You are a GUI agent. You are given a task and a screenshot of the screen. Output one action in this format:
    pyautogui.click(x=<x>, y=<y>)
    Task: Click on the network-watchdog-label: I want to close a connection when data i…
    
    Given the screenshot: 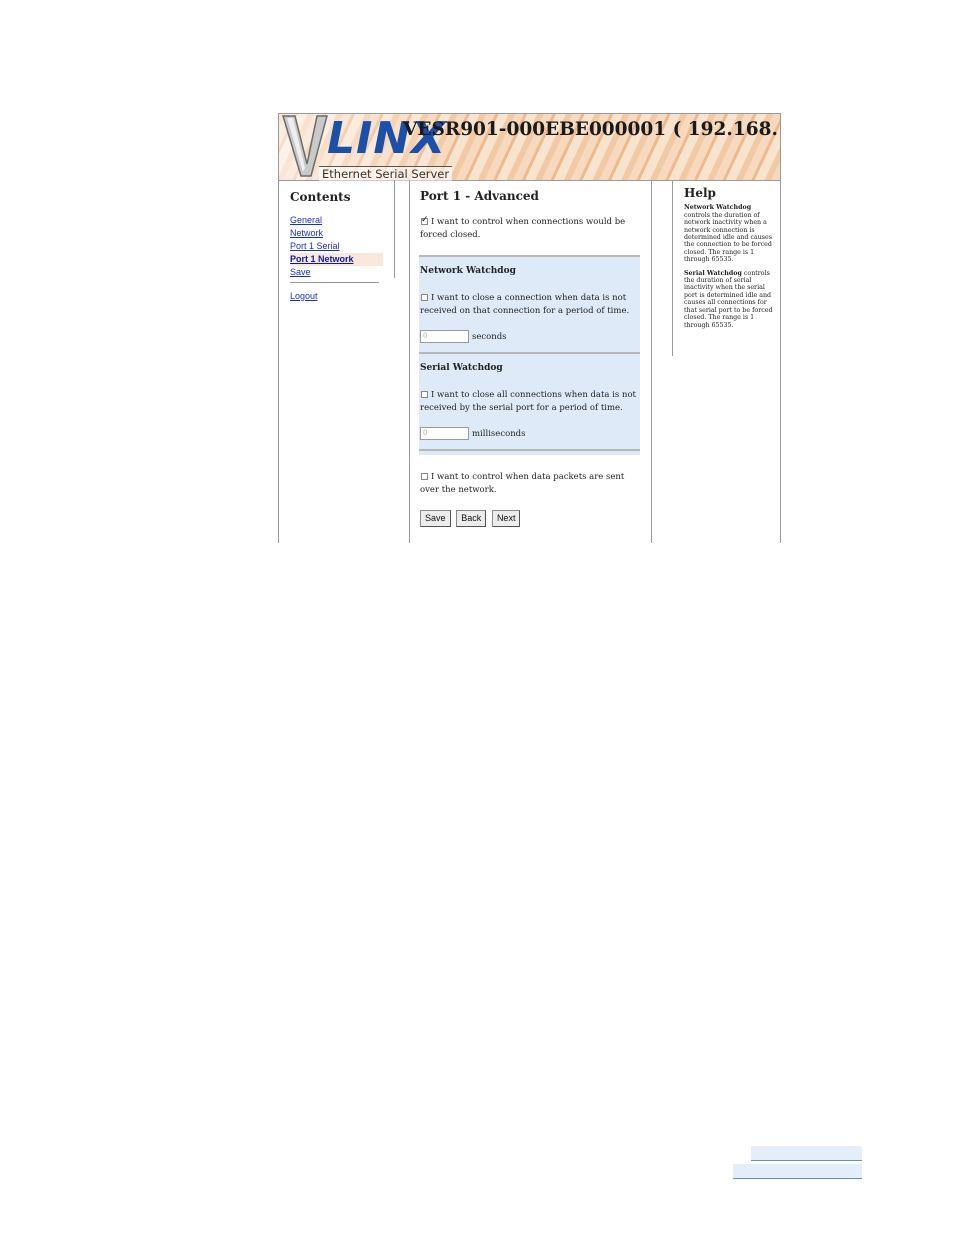 What is the action you would take?
    pyautogui.click(x=525, y=304)
    